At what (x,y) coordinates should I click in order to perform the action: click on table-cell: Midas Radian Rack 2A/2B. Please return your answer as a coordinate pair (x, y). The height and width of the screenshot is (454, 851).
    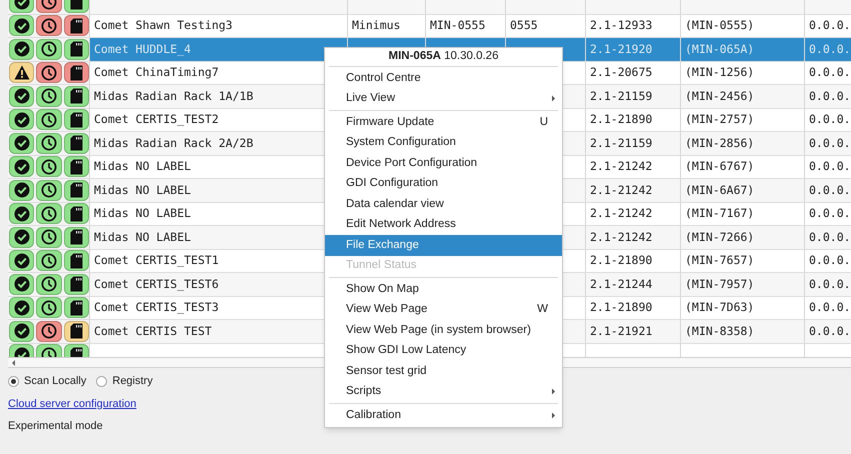
    Looking at the image, I should click on (174, 143).